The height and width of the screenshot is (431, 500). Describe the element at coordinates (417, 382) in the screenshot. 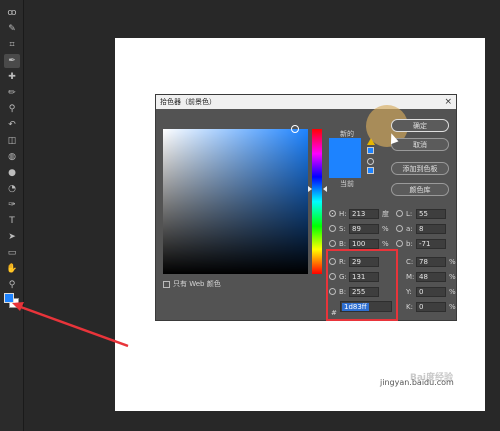

I see `watermark-url: jingyan.baidu.com` at that location.